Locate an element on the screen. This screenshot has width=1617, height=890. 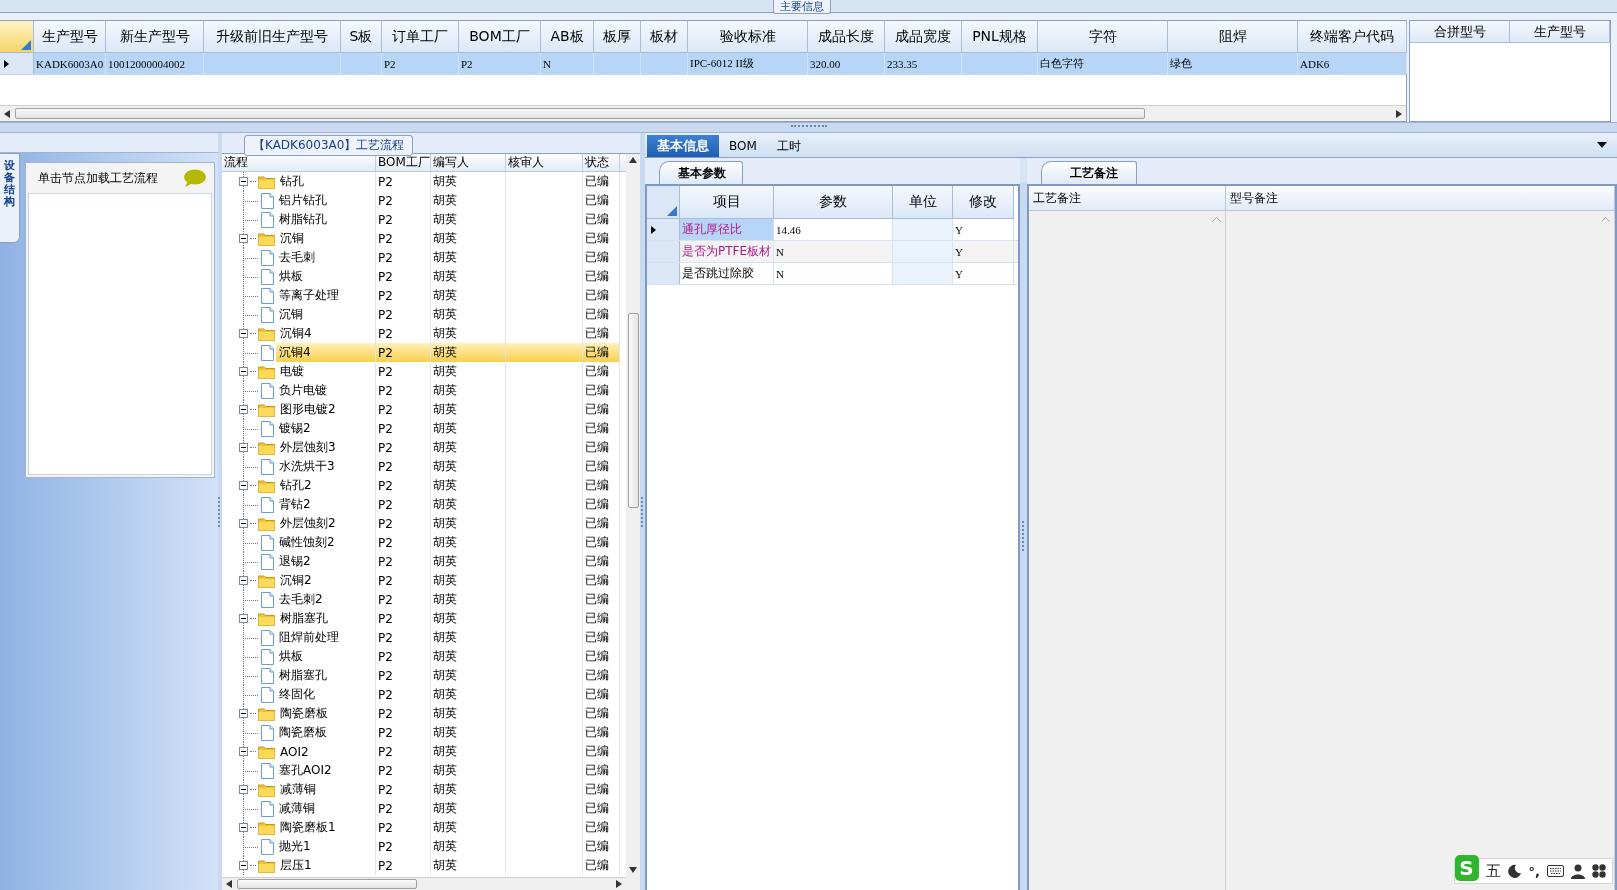
input-mode-toggle: 五 is located at coordinates (1493, 871).